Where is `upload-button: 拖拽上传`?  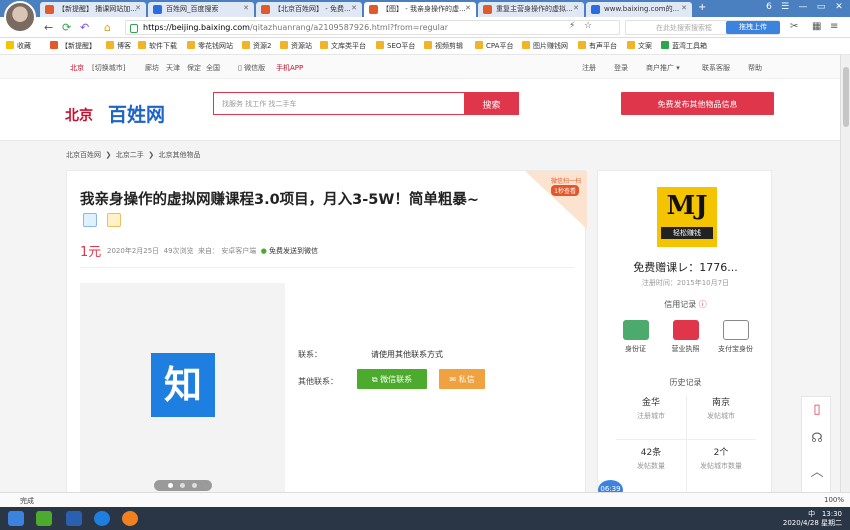
upload-button: 拖拽上传 is located at coordinates (753, 27).